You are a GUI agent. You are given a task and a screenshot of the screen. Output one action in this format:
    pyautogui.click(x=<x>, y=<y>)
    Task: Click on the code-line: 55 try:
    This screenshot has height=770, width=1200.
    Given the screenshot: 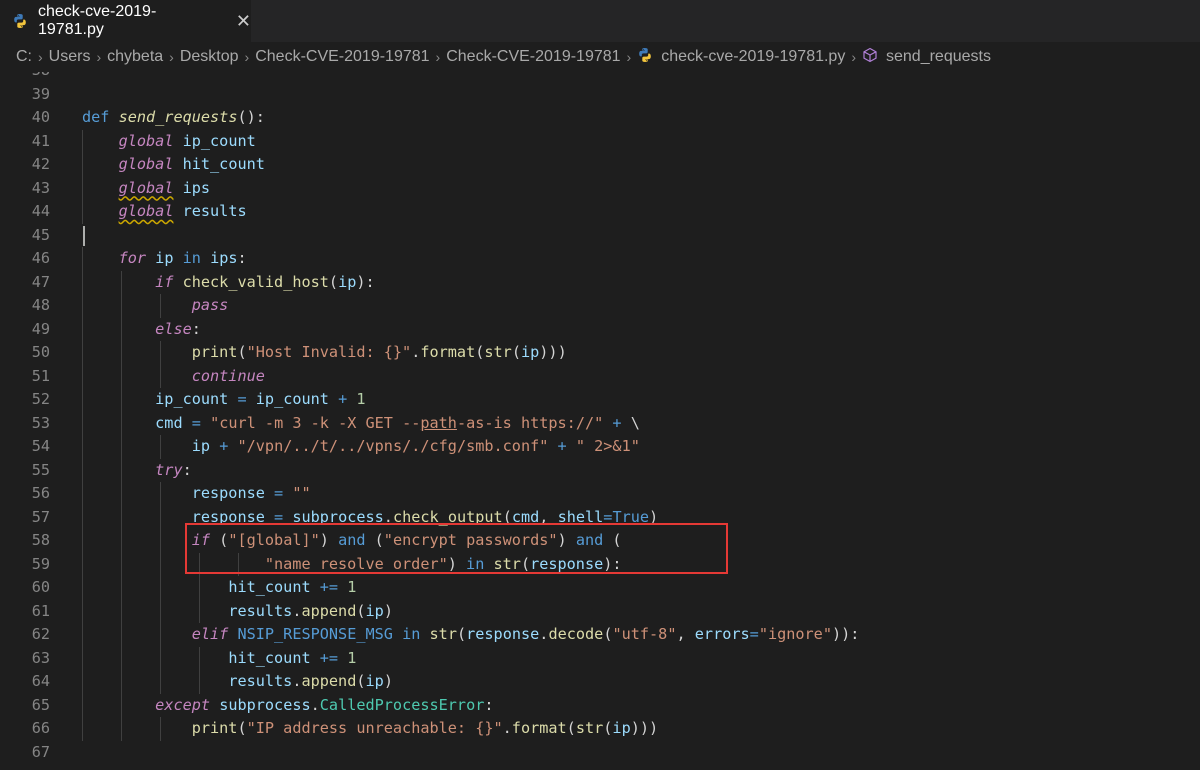 What is the action you would take?
    pyautogui.click(x=600, y=471)
    